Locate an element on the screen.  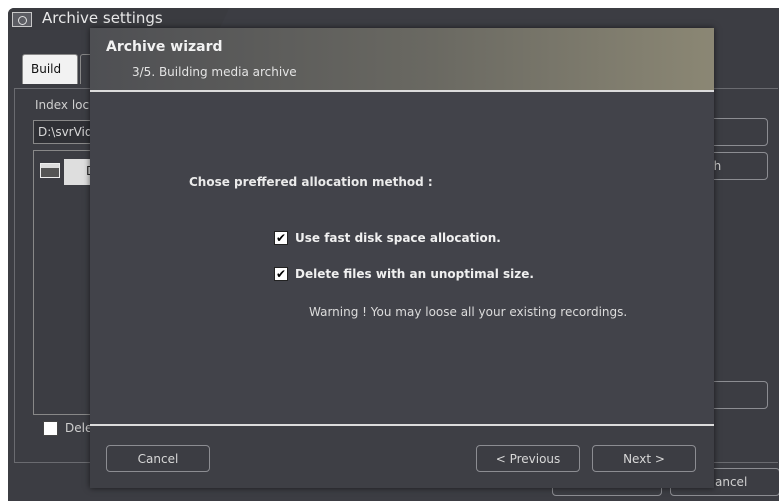
delete-unoptimal-checkbox: ✔ is located at coordinates (281, 274).